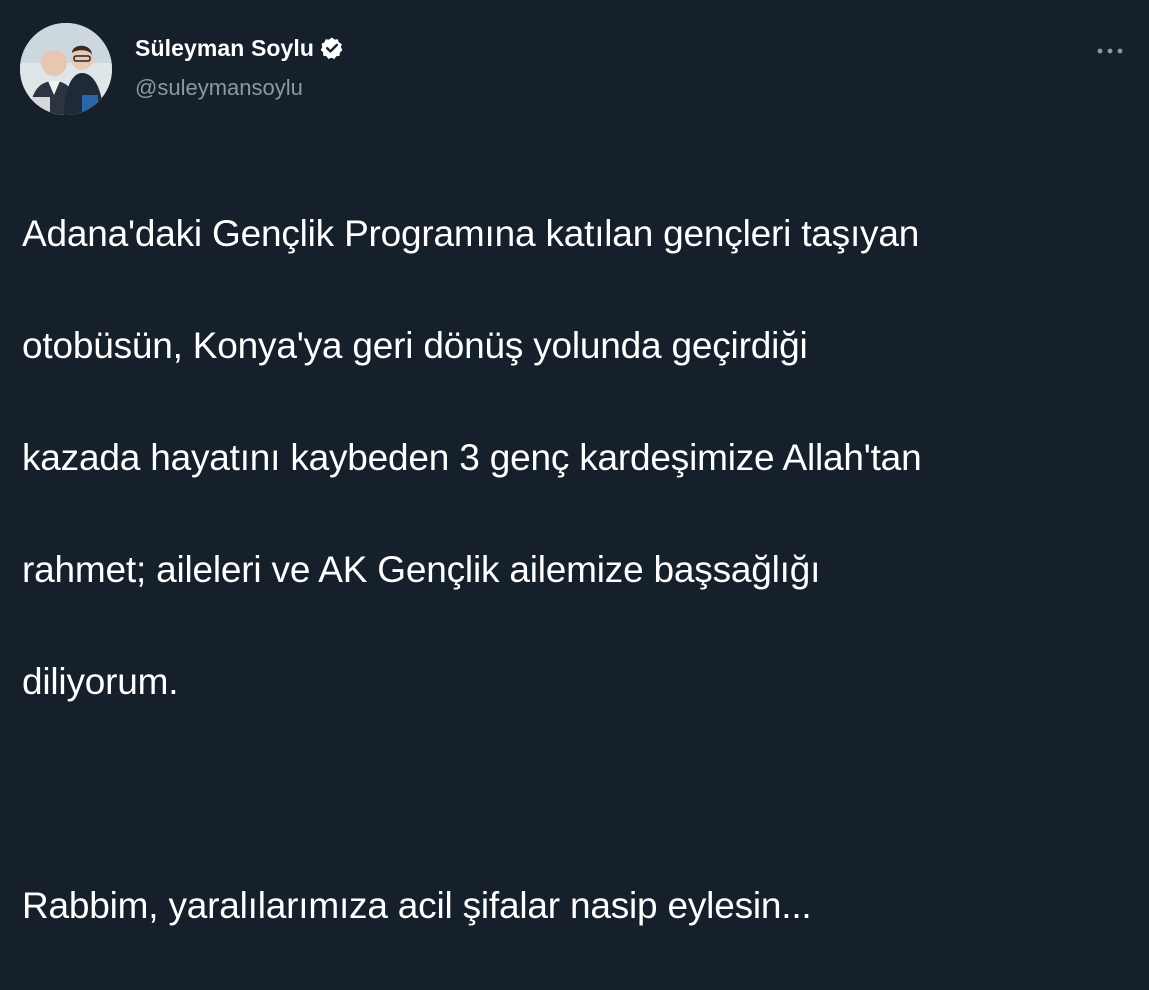 Image resolution: width=1149 pixels, height=990 pixels. I want to click on avatar-photo-icon, so click(66, 69).